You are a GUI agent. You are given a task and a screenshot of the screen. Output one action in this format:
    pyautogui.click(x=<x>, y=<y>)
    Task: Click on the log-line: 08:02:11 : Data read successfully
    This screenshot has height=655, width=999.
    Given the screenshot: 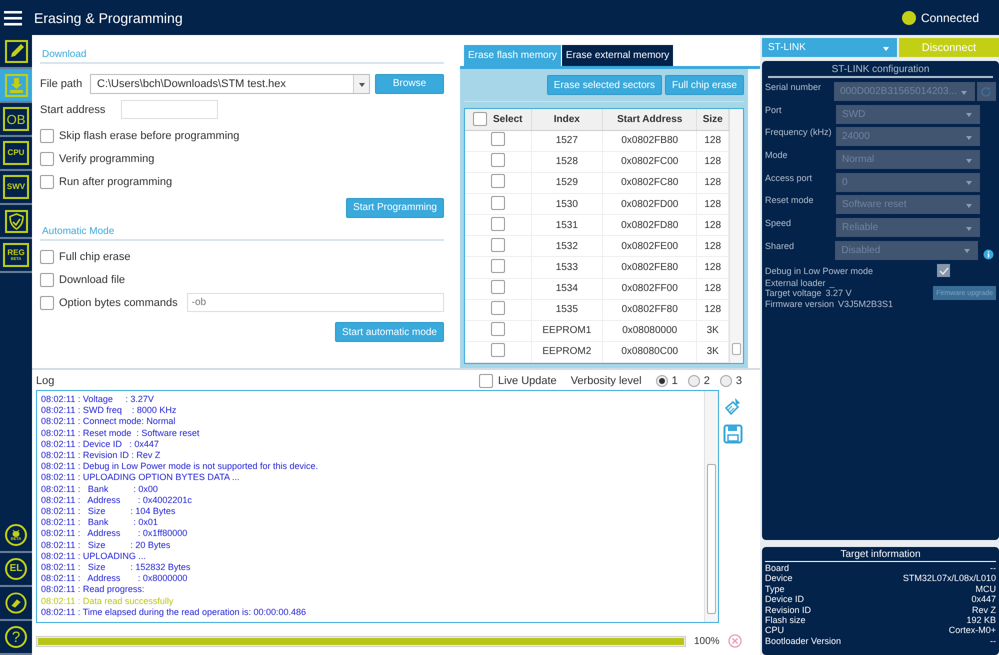 What is the action you would take?
    pyautogui.click(x=107, y=601)
    